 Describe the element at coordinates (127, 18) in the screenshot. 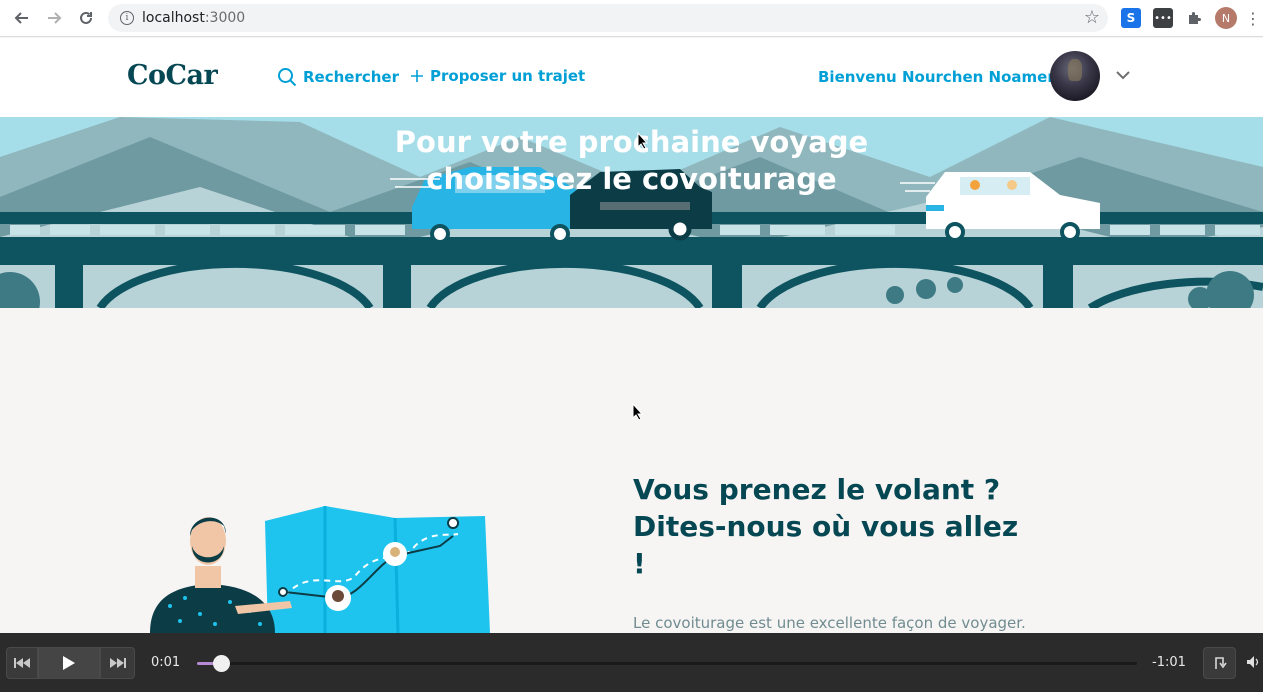

I see `info-icon: i` at that location.